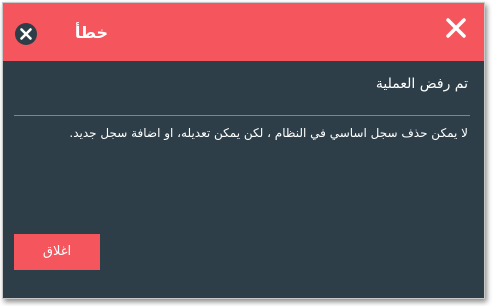  I want to click on close-x-icon, so click(456, 28).